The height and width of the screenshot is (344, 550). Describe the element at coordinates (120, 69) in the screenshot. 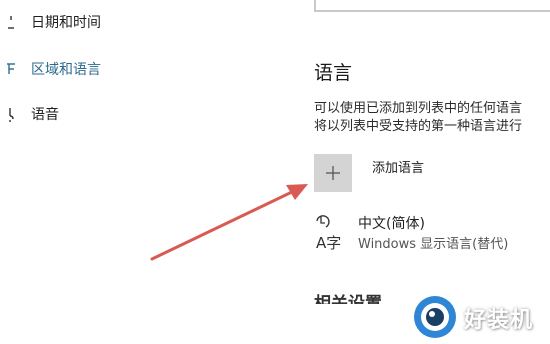

I see `nav-item-region-language: 区域和语言` at that location.